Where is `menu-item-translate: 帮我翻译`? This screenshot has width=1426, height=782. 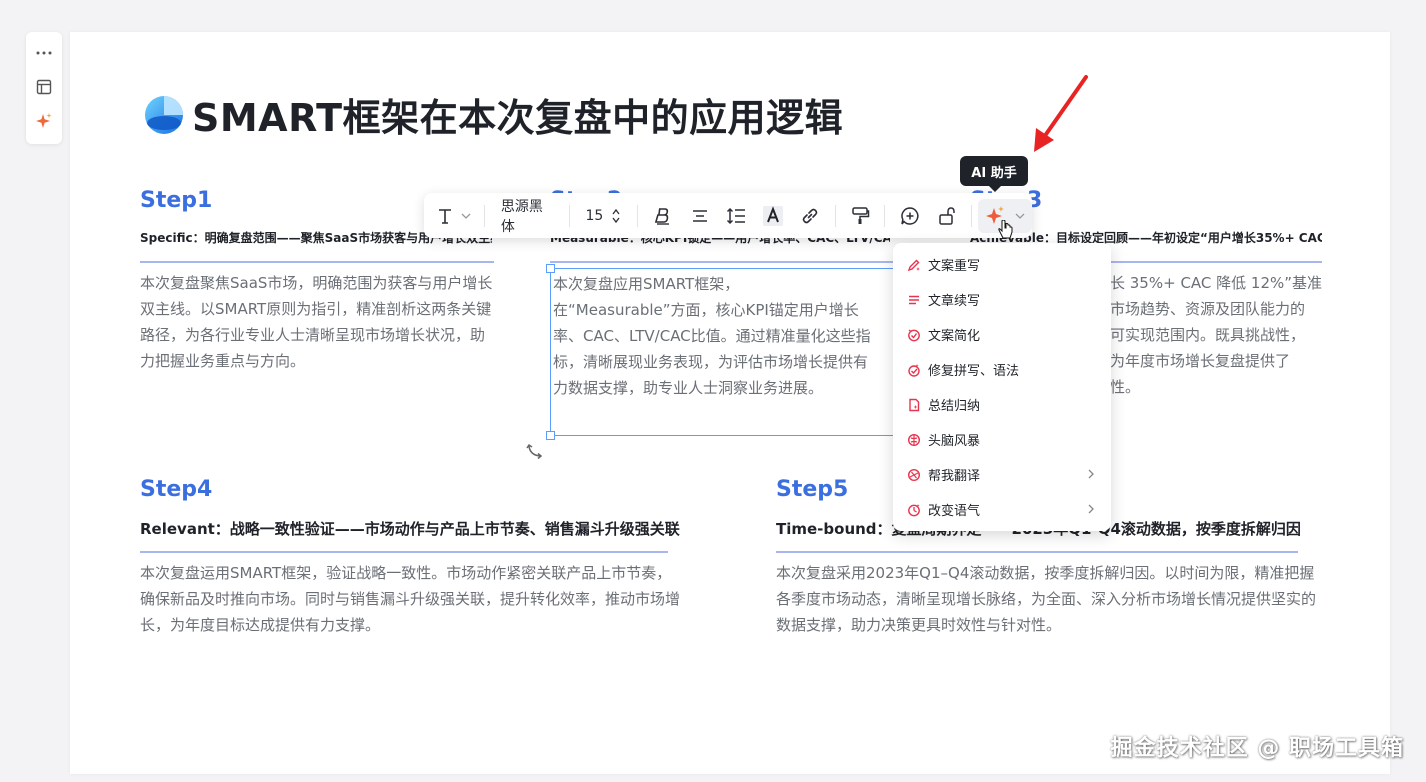 menu-item-translate: 帮我翻译 is located at coordinates (1002, 474).